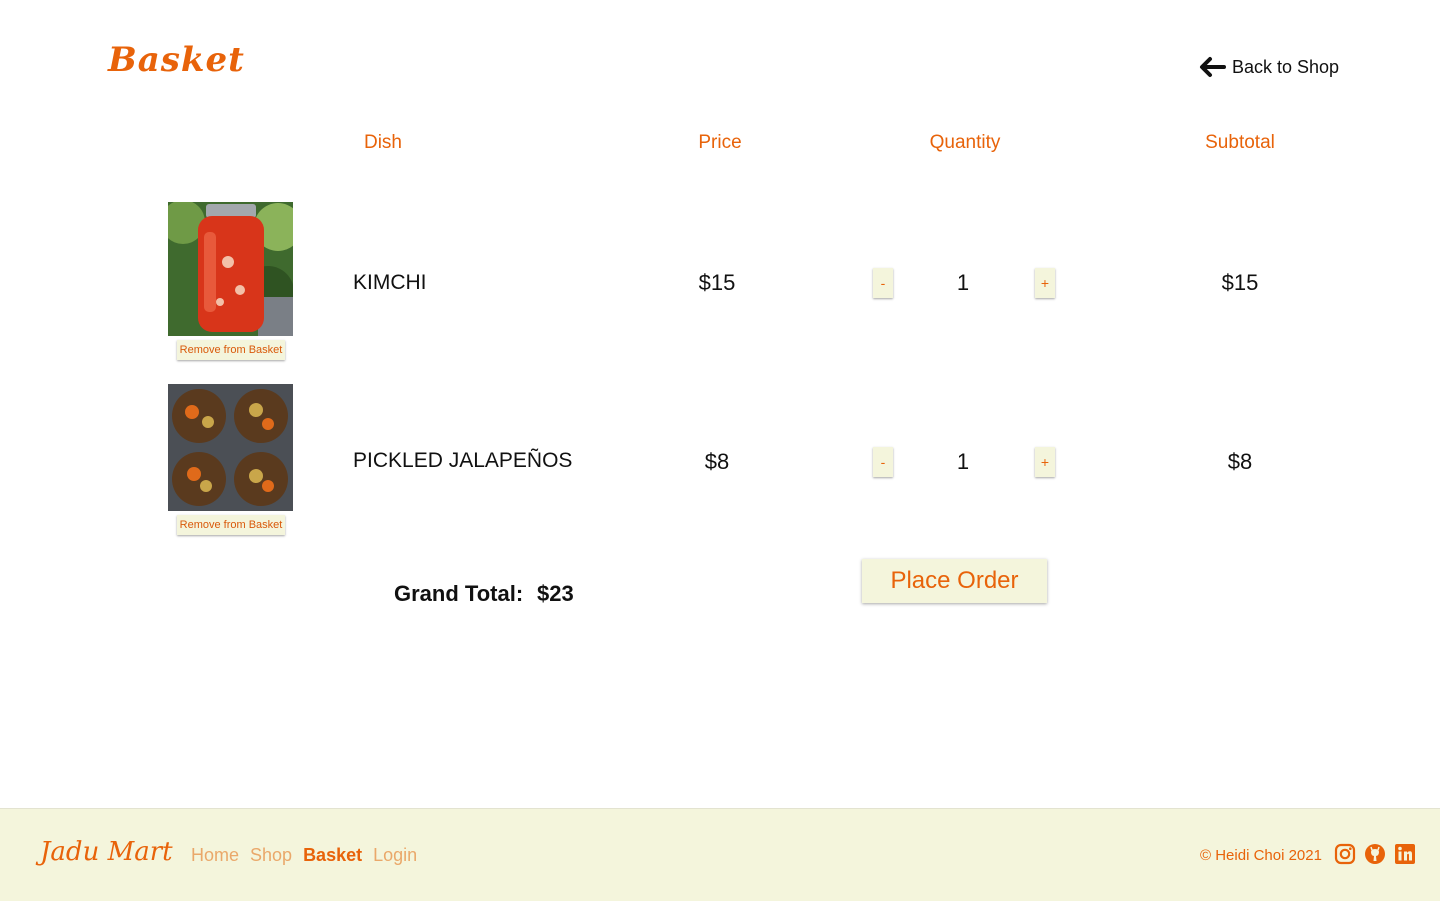 This screenshot has height=901, width=1440. I want to click on price: $15, so click(717, 282).